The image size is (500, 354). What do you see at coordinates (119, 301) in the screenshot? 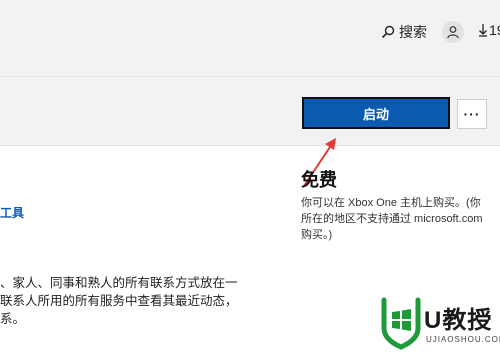
I see `description-line: 联系人所用的所有服务中查看其最近动态，` at bounding box center [119, 301].